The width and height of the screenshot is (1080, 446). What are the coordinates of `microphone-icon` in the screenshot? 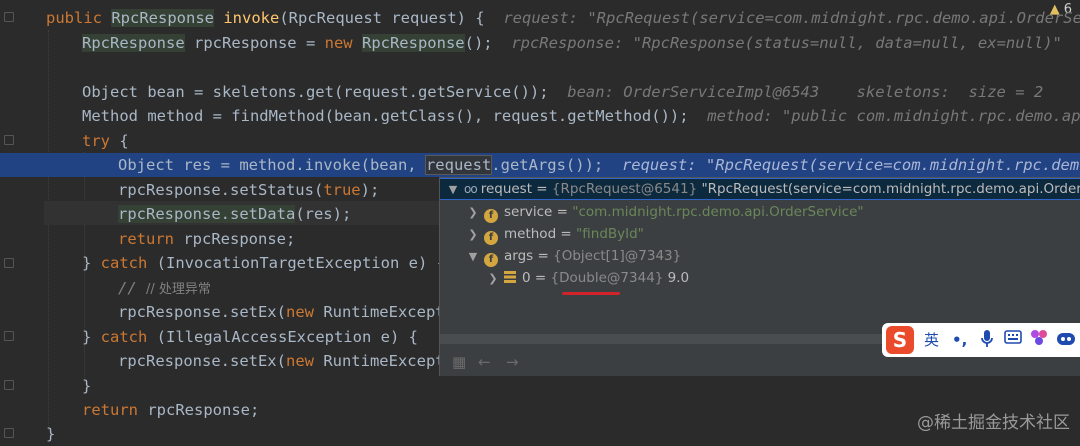 It's located at (987, 342).